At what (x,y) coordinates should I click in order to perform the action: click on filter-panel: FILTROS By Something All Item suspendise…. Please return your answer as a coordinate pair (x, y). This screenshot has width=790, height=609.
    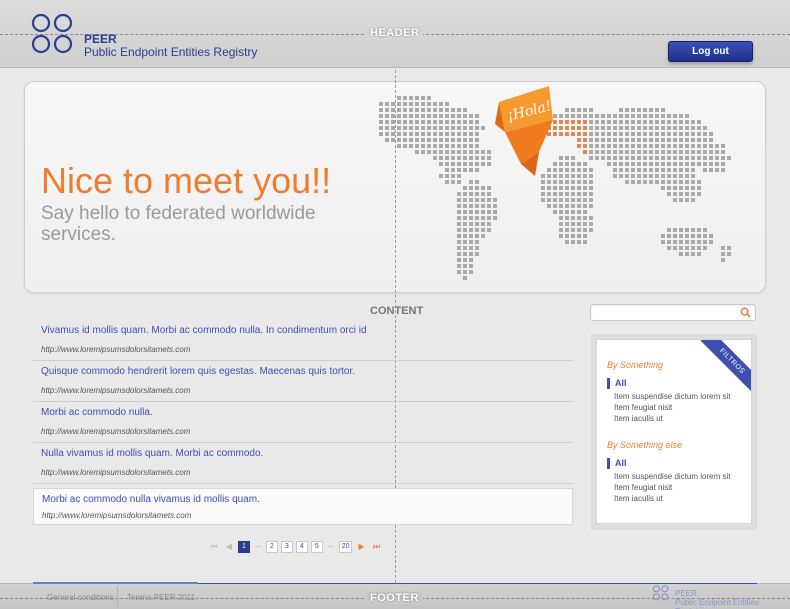
    Looking at the image, I should click on (674, 432).